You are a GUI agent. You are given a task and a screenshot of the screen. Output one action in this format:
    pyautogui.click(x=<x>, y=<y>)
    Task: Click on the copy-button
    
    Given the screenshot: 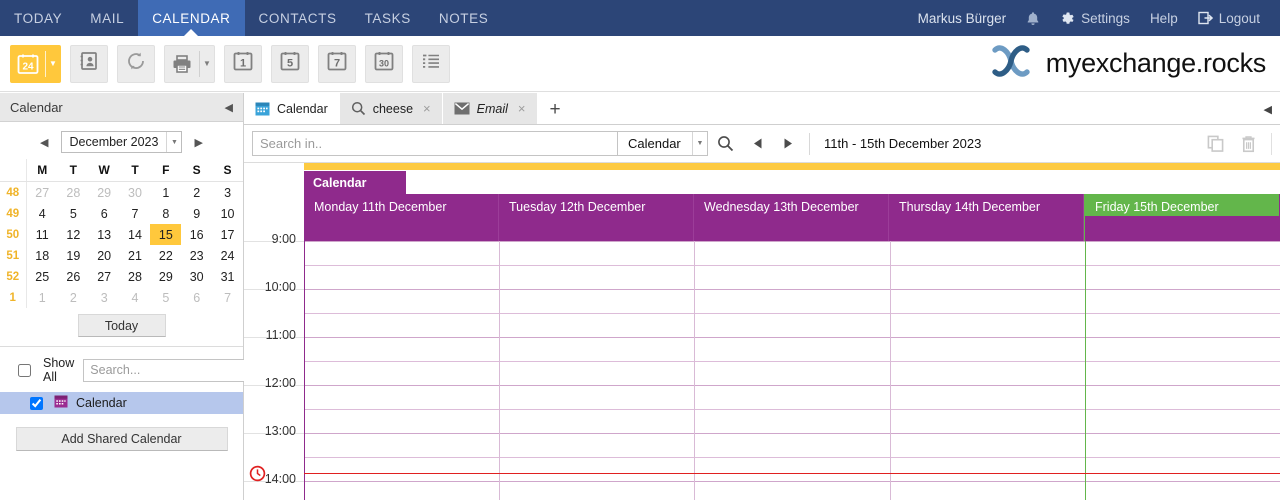 What is the action you would take?
    pyautogui.click(x=1215, y=143)
    